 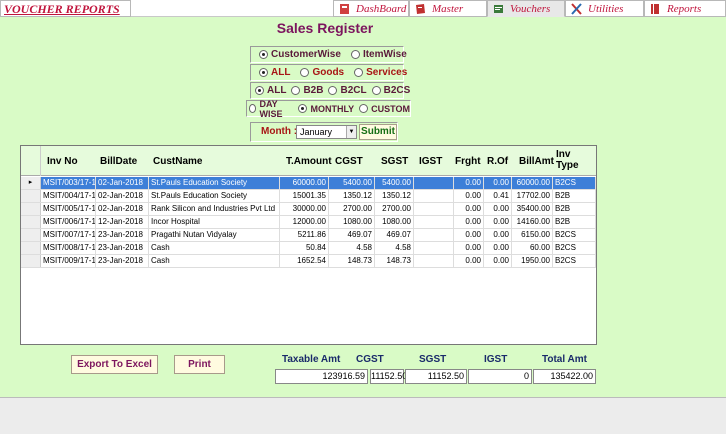 What do you see at coordinates (352, 183) in the screenshot?
I see `cell-cgst: 5400.00` at bounding box center [352, 183].